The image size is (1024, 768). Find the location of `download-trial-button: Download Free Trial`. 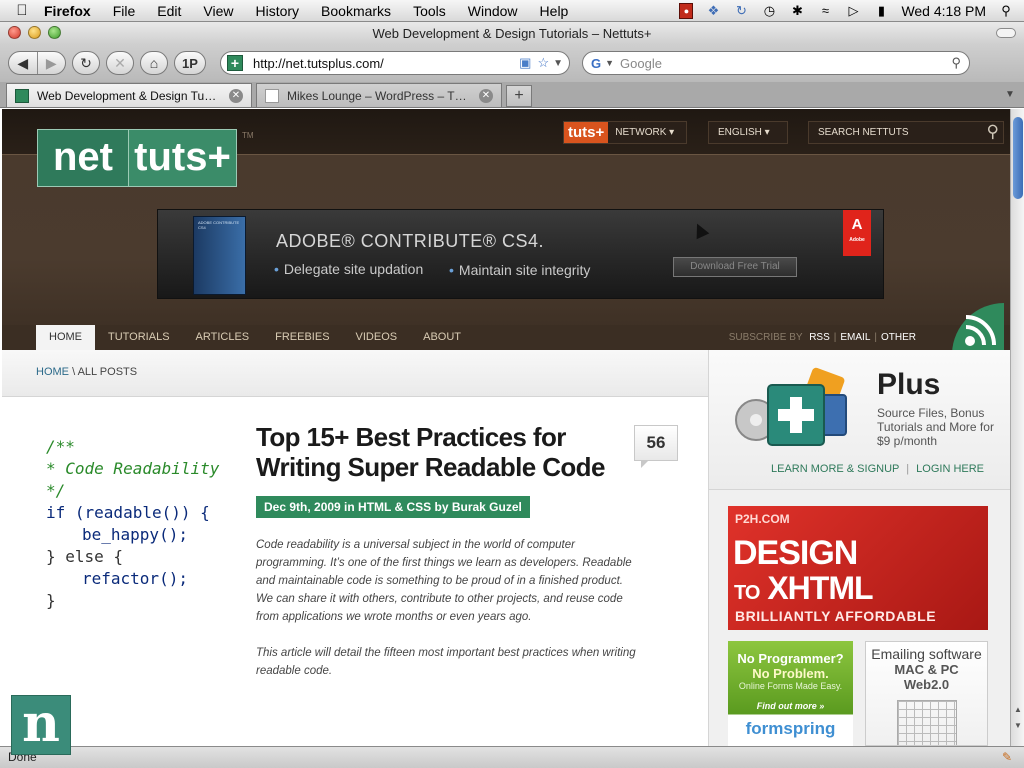

download-trial-button: Download Free Trial is located at coordinates (735, 267).